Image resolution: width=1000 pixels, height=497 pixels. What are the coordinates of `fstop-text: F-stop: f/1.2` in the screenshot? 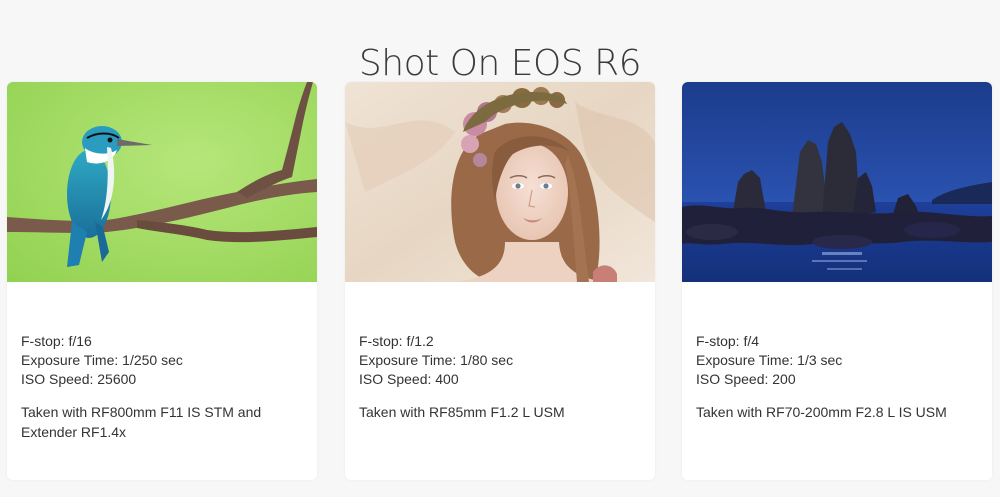 It's located at (396, 341).